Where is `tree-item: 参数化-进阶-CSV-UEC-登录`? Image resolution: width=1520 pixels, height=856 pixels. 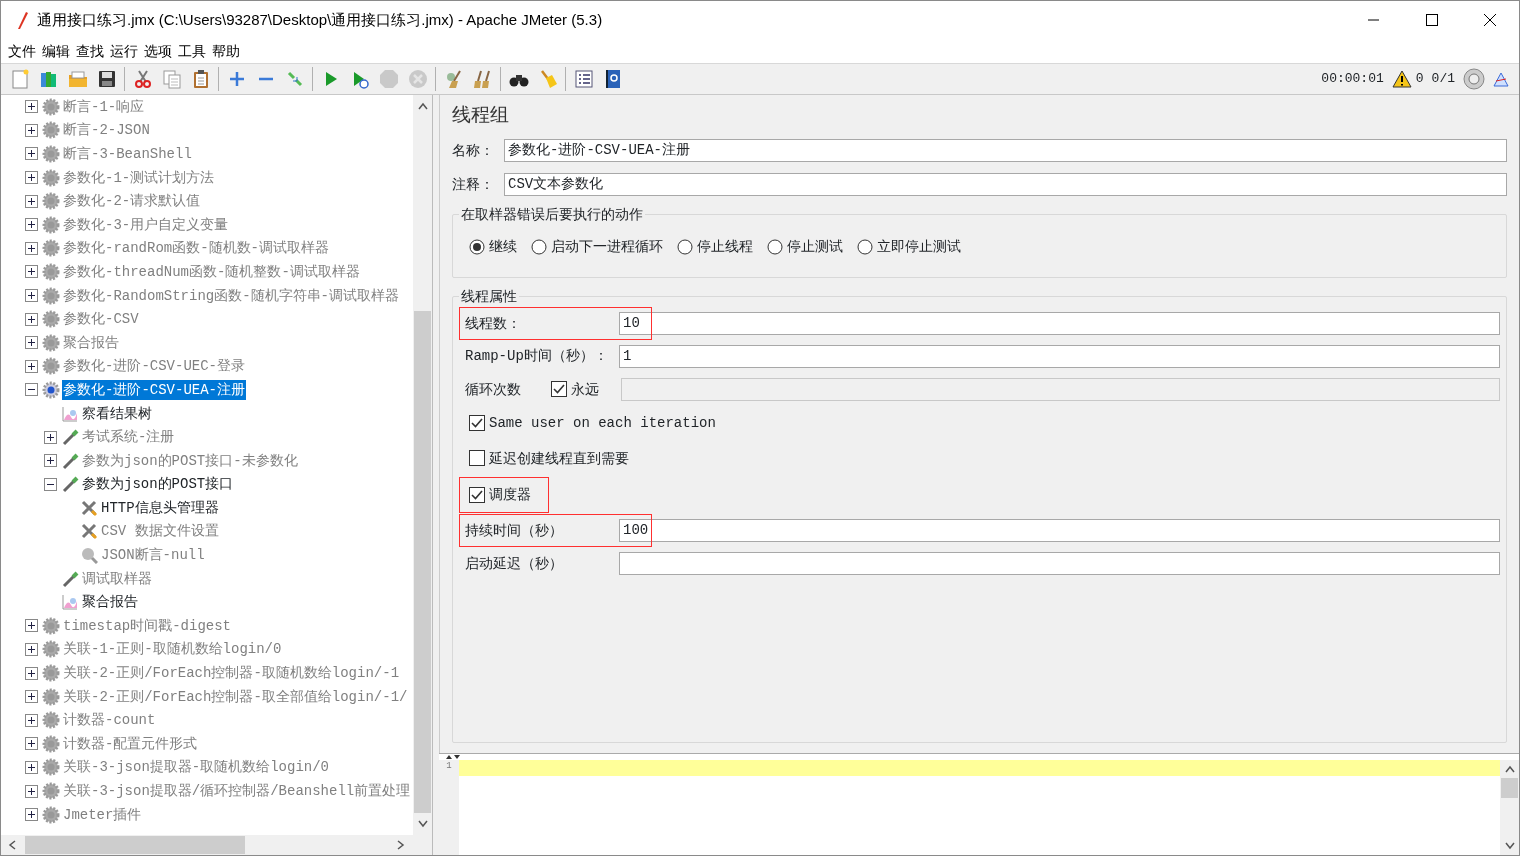 tree-item: 参数化-进阶-CSV-UEC-登录 is located at coordinates (154, 366).